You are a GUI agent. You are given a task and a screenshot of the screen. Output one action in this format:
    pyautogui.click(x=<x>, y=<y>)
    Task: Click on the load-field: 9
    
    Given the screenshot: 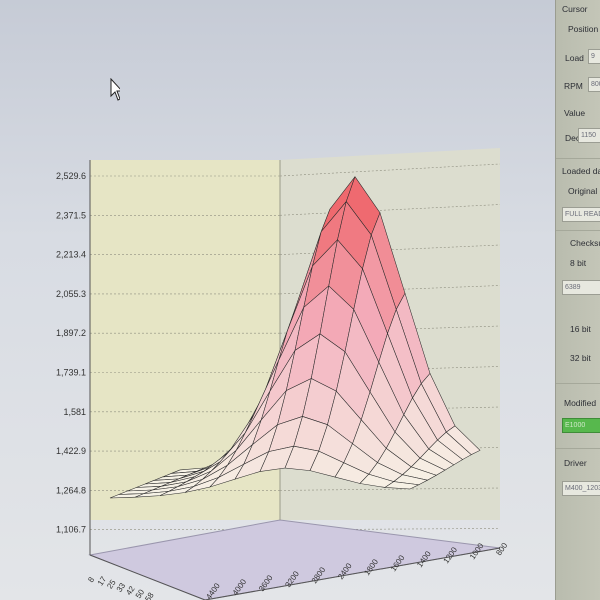 What is the action you would take?
    pyautogui.click(x=594, y=56)
    